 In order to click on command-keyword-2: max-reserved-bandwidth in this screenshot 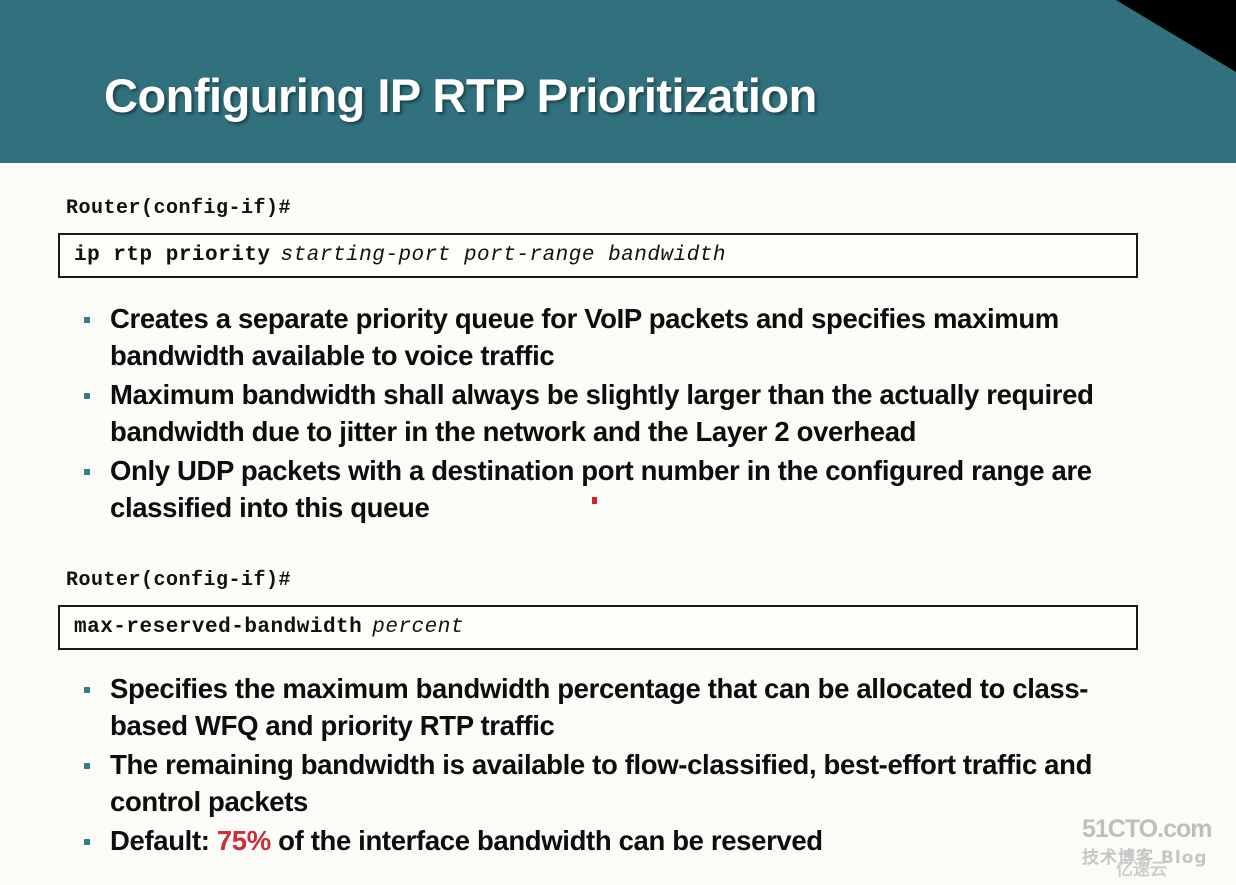, I will do `click(218, 627)`.